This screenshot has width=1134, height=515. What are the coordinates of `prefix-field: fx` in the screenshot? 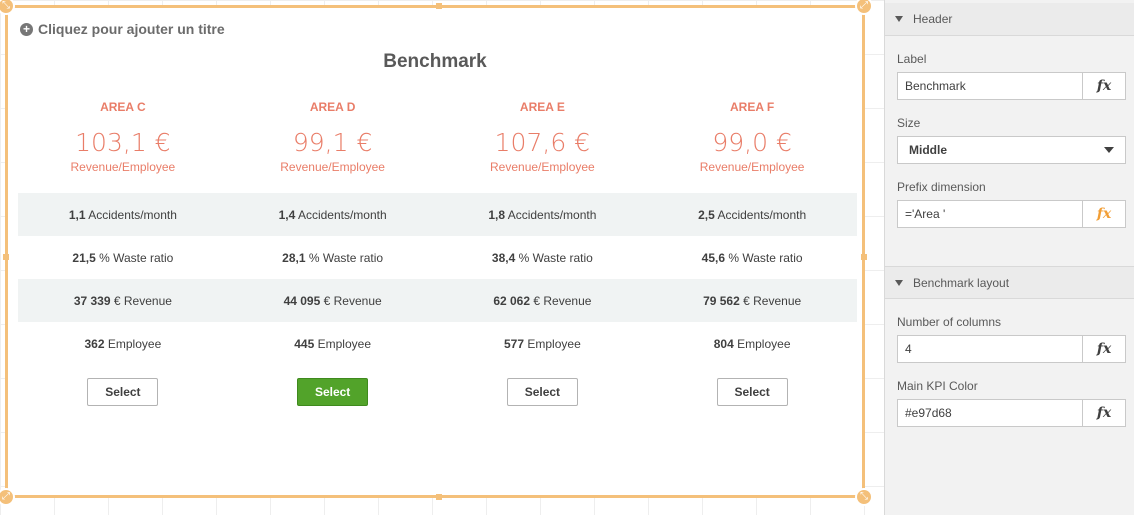 It's located at (1011, 214).